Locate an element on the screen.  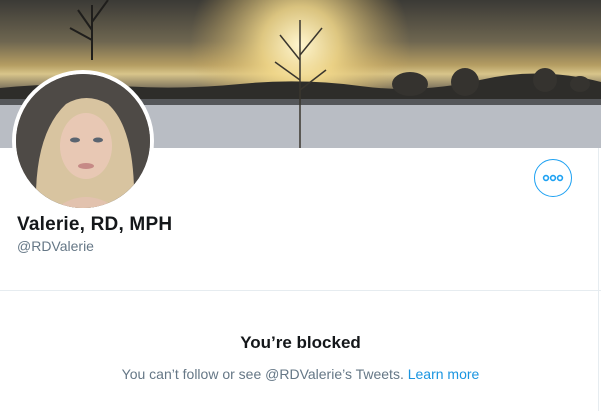
profile-avatar is located at coordinates (83, 141).